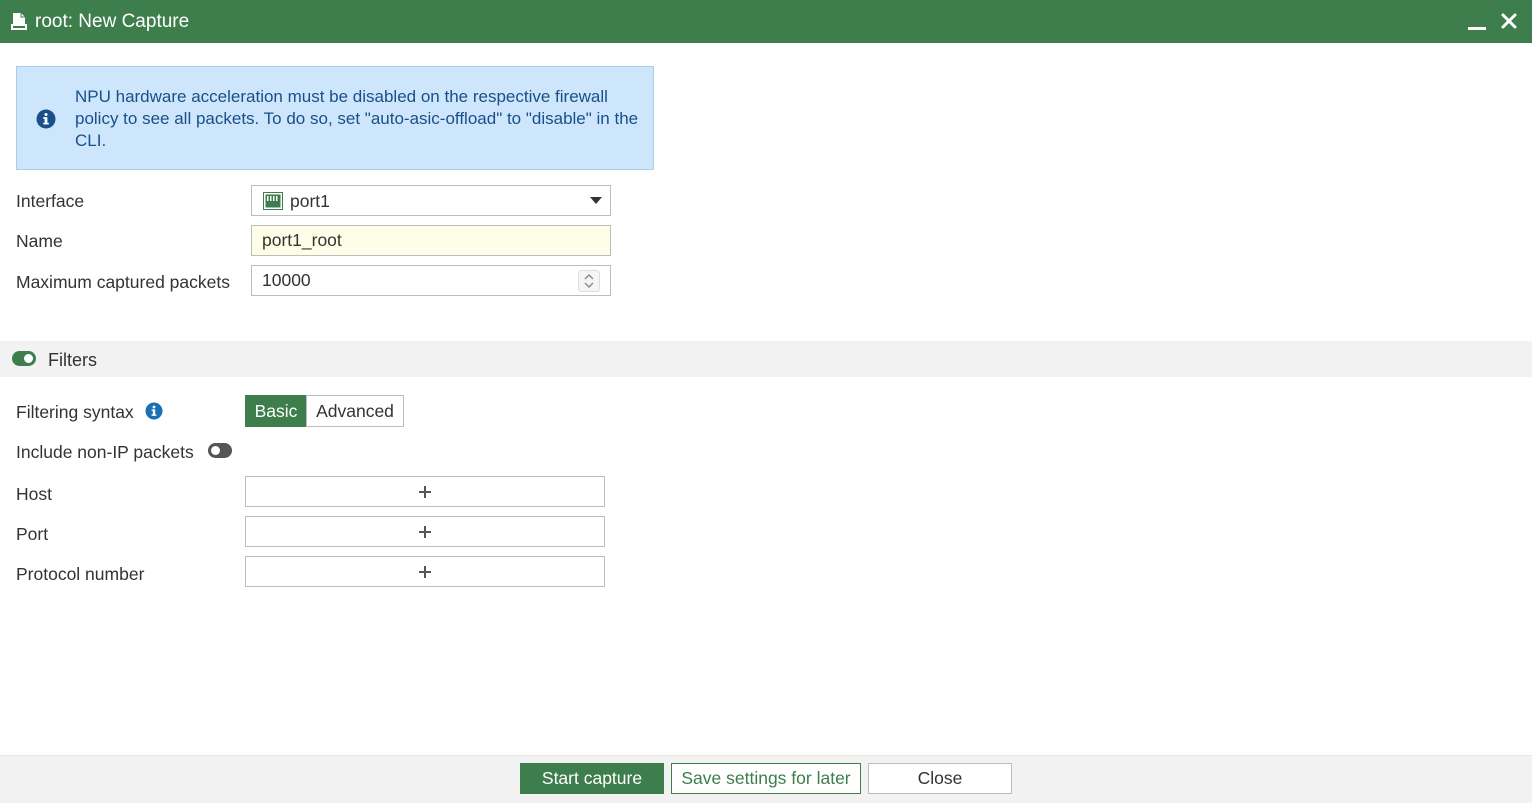 Image resolution: width=1532 pixels, height=803 pixels. I want to click on protocol-number-label: Protocol number, so click(80, 574).